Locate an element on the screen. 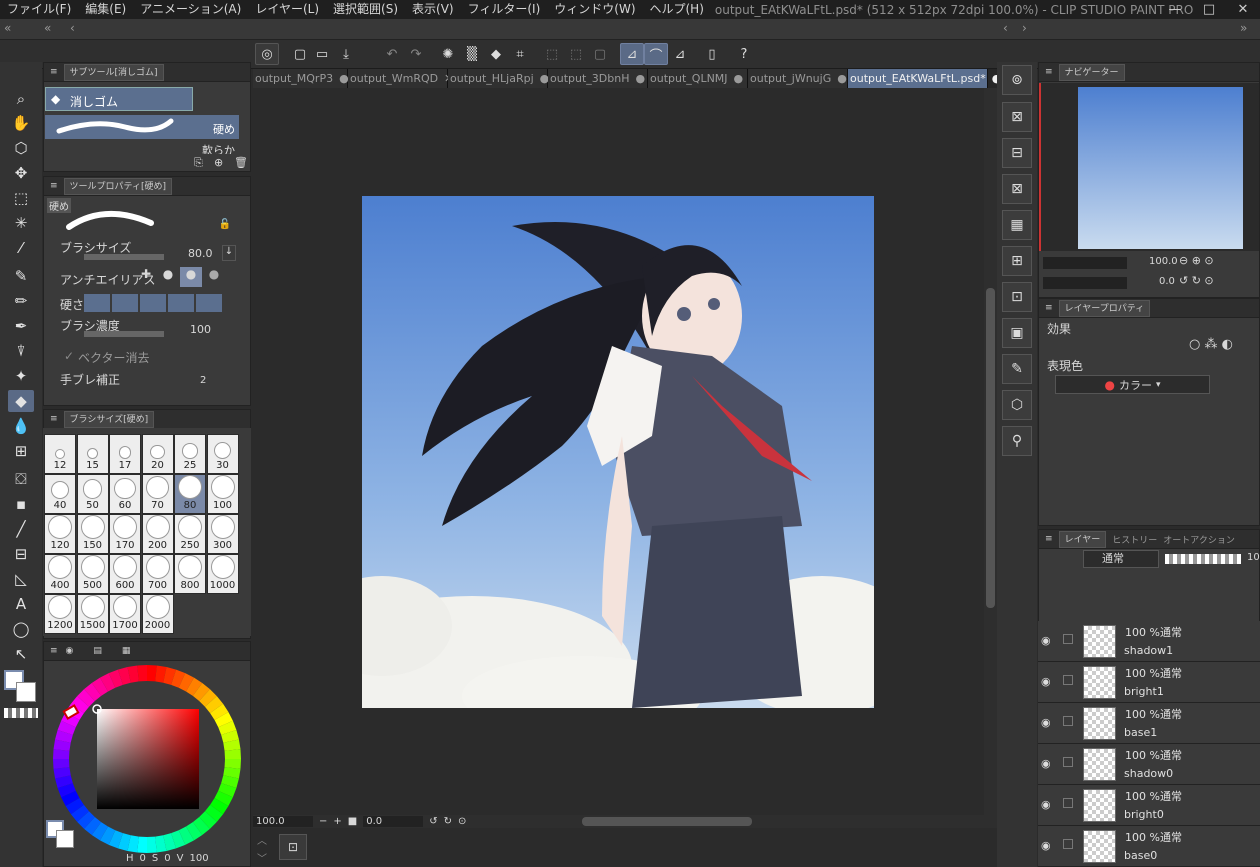 This screenshot has height=867, width=1260. subtool-tab: サブツール[消しゴム] is located at coordinates (113, 72).